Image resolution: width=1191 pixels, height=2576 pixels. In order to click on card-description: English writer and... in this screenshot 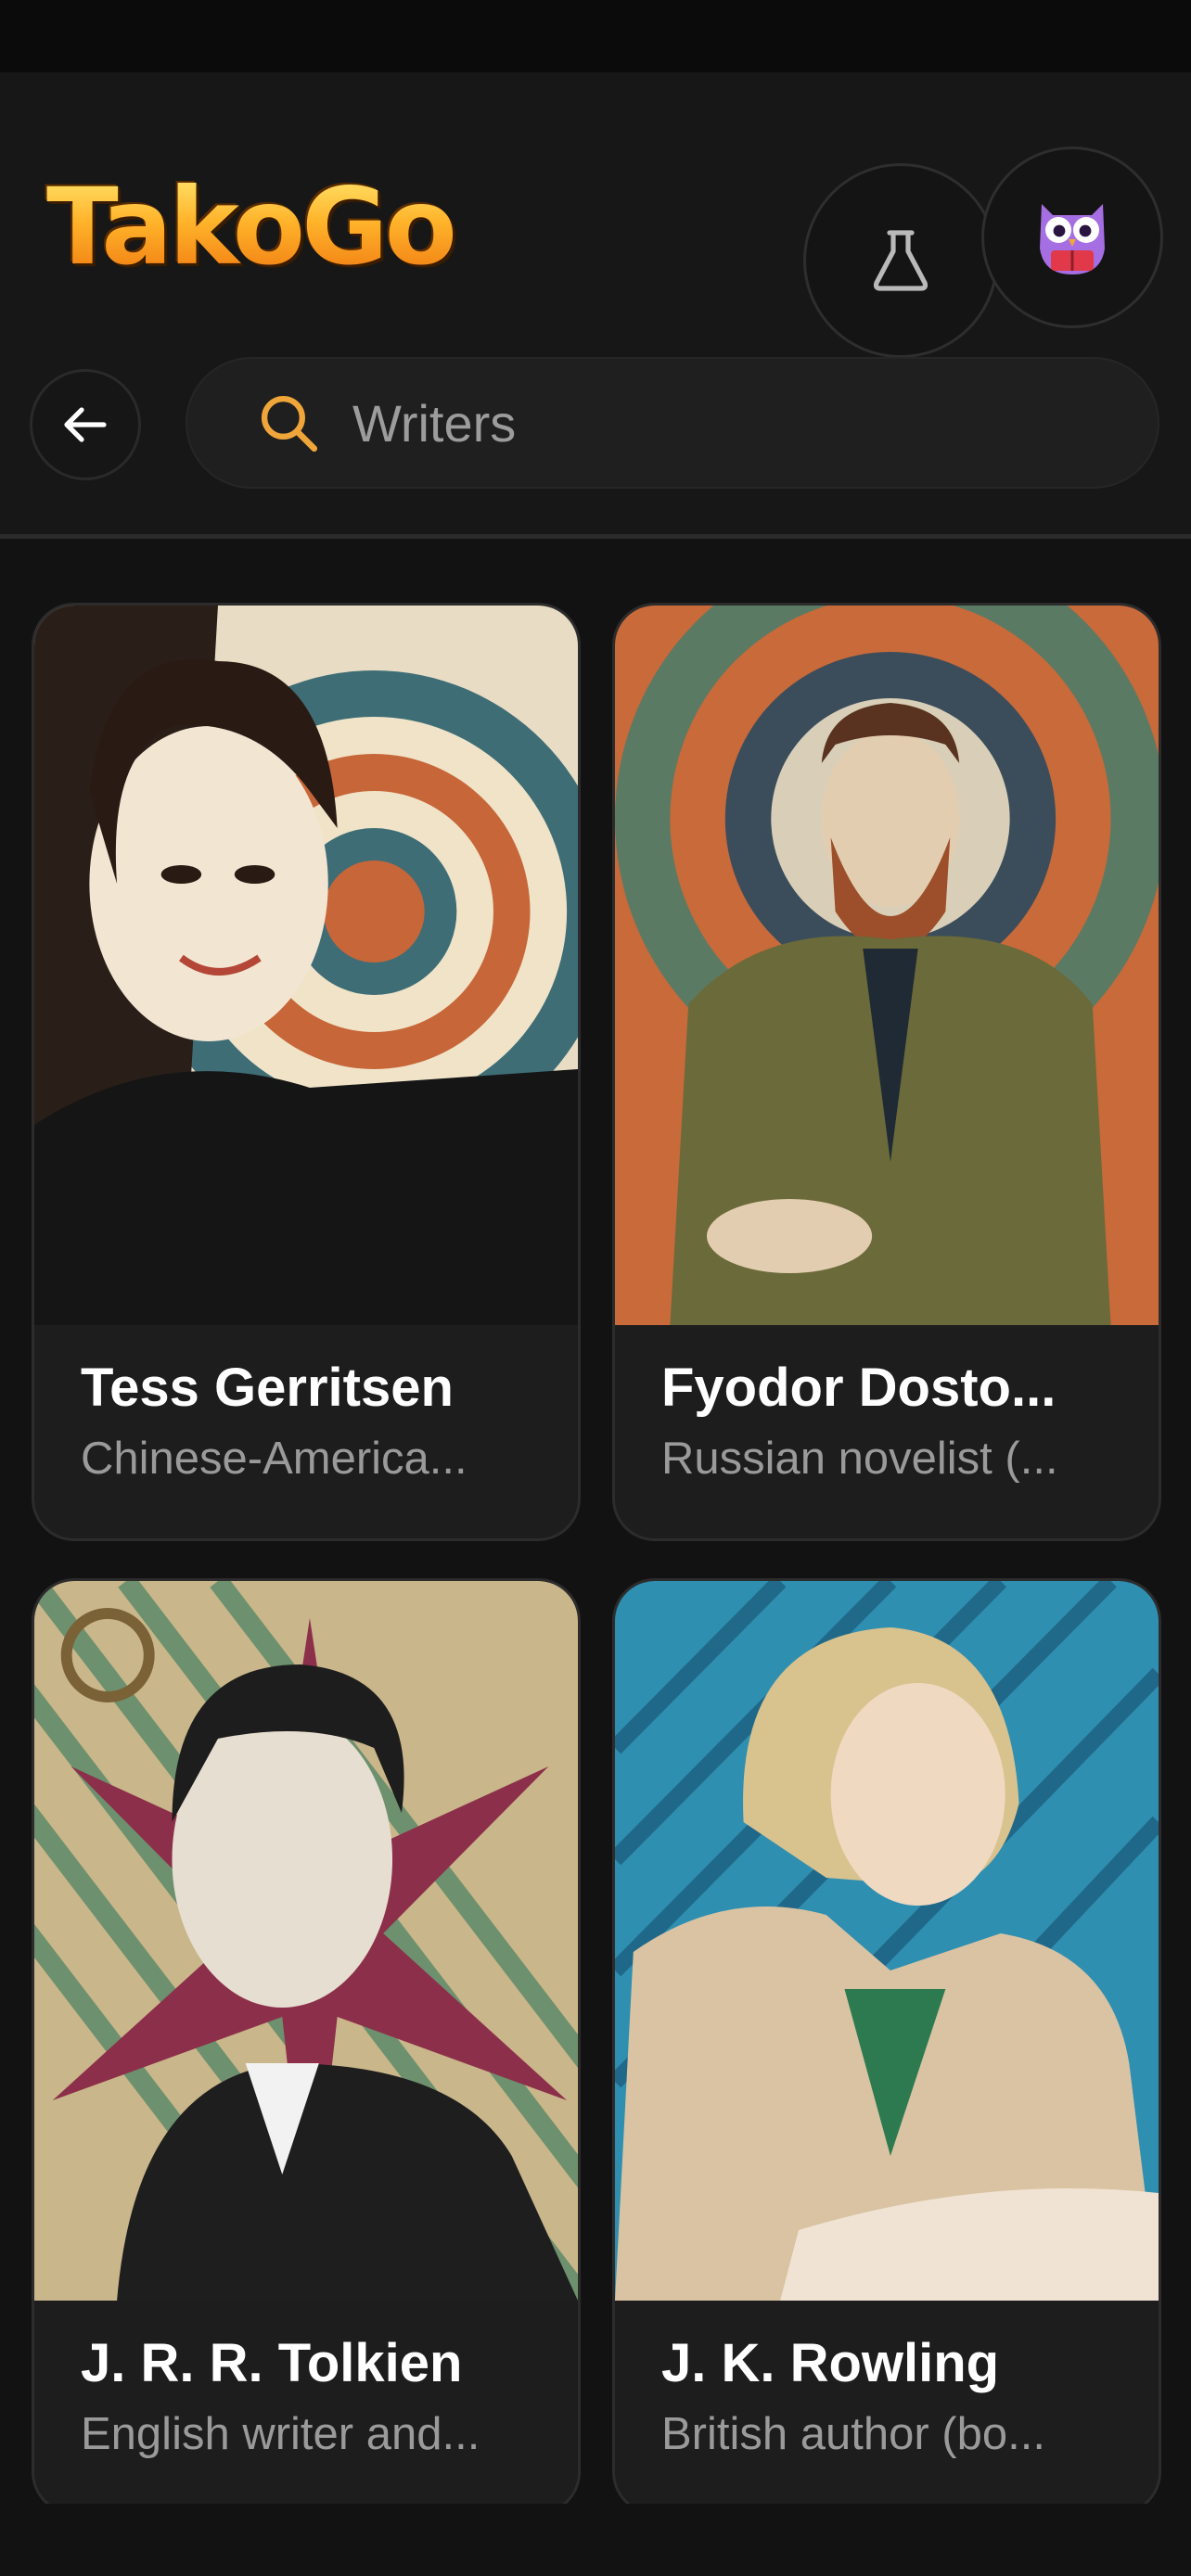, I will do `click(280, 2434)`.